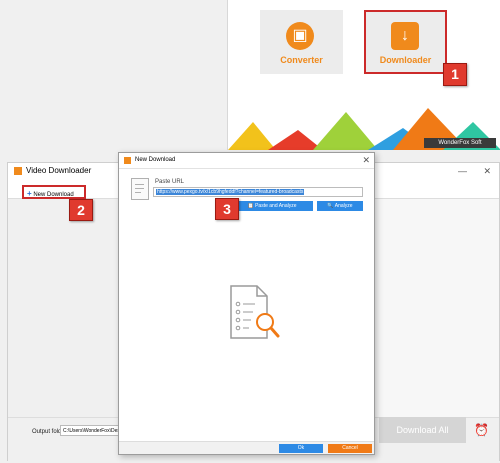 This screenshot has height=463, width=500. Describe the element at coordinates (91, 430) in the screenshot. I see `output-folder-field: C:\Users\WonderFox\Deskto` at that location.